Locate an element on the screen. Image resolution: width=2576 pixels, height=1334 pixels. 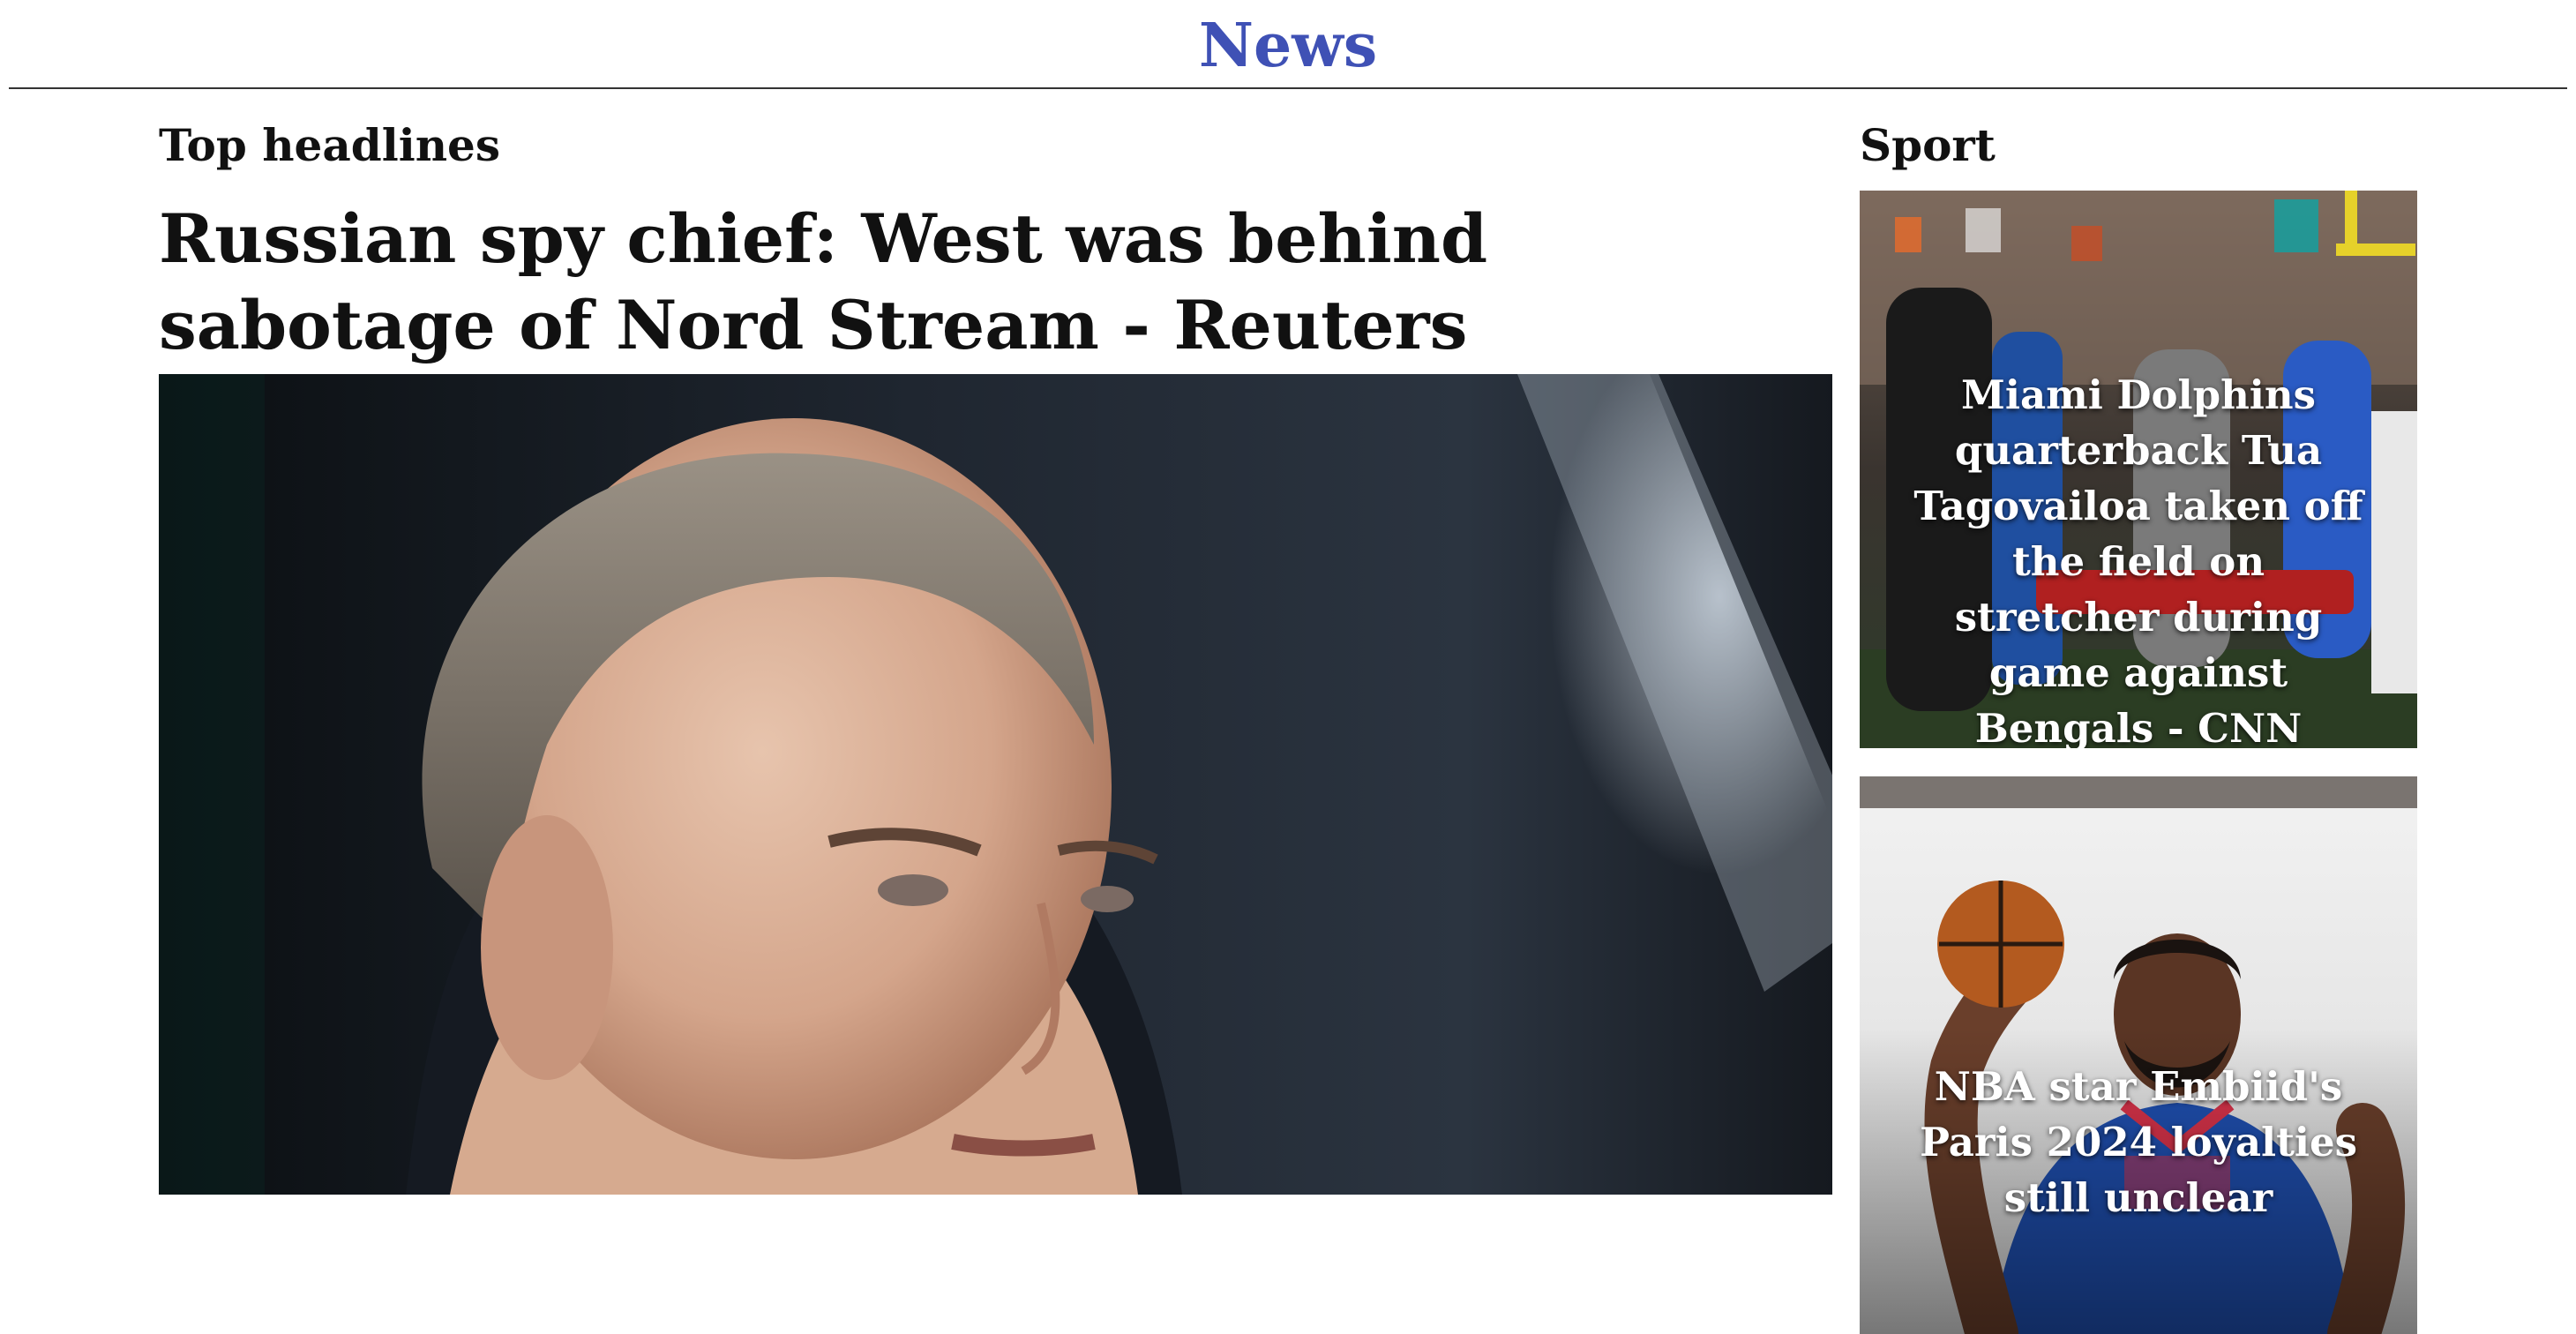
basketball-photo-icon is located at coordinates (2139, 1055).